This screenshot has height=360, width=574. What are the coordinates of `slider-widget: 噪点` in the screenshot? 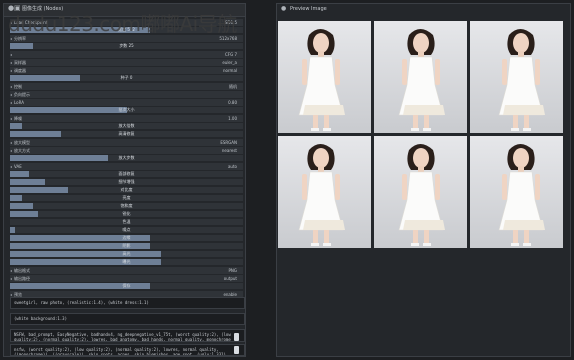 It's located at (126, 230).